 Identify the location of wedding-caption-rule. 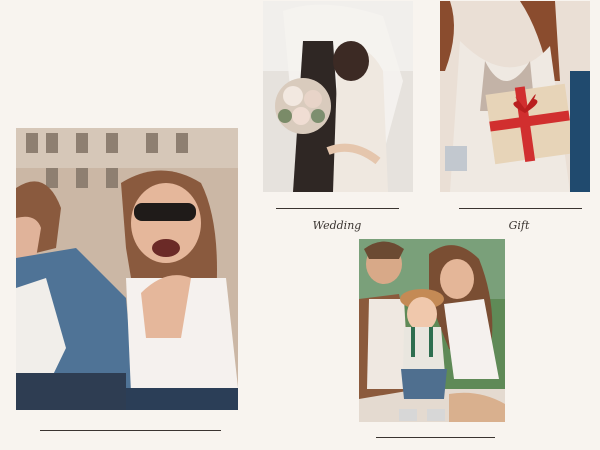
(337, 208).